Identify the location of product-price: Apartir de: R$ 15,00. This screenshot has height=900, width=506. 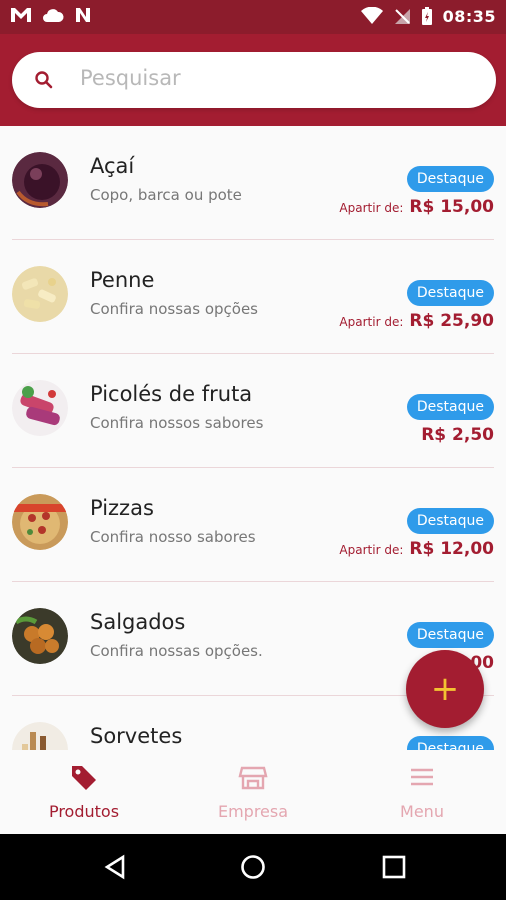
(416, 207).